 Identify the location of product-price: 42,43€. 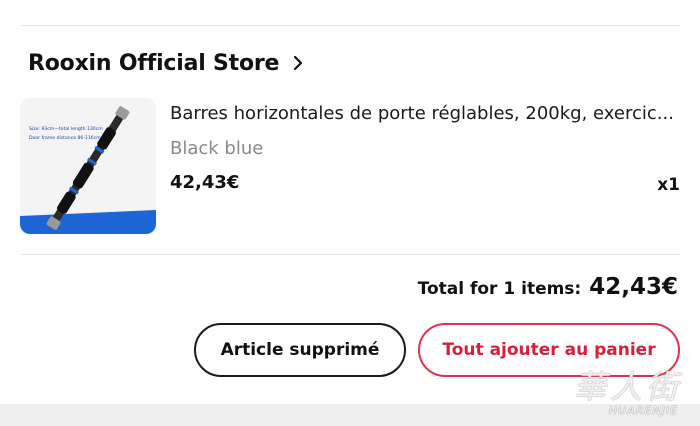
(205, 182).